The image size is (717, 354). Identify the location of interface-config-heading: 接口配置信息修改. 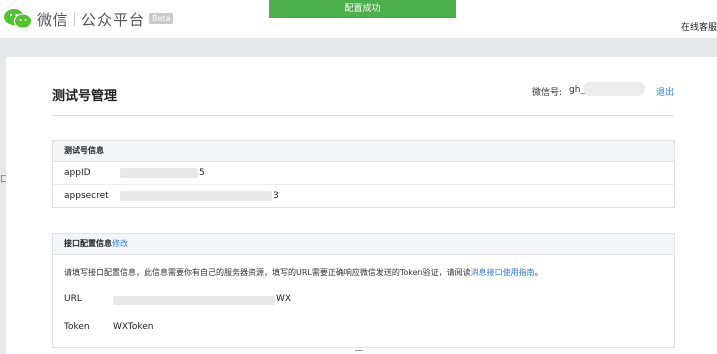
(363, 244).